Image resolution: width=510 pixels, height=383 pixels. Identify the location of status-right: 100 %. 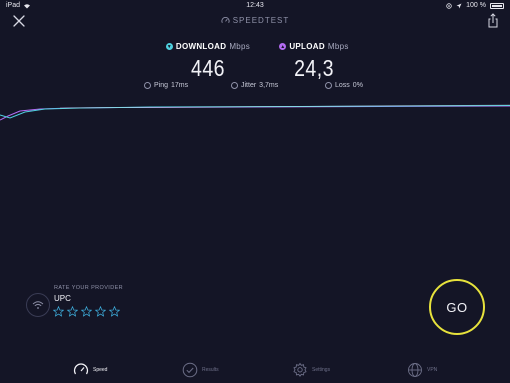
(475, 5).